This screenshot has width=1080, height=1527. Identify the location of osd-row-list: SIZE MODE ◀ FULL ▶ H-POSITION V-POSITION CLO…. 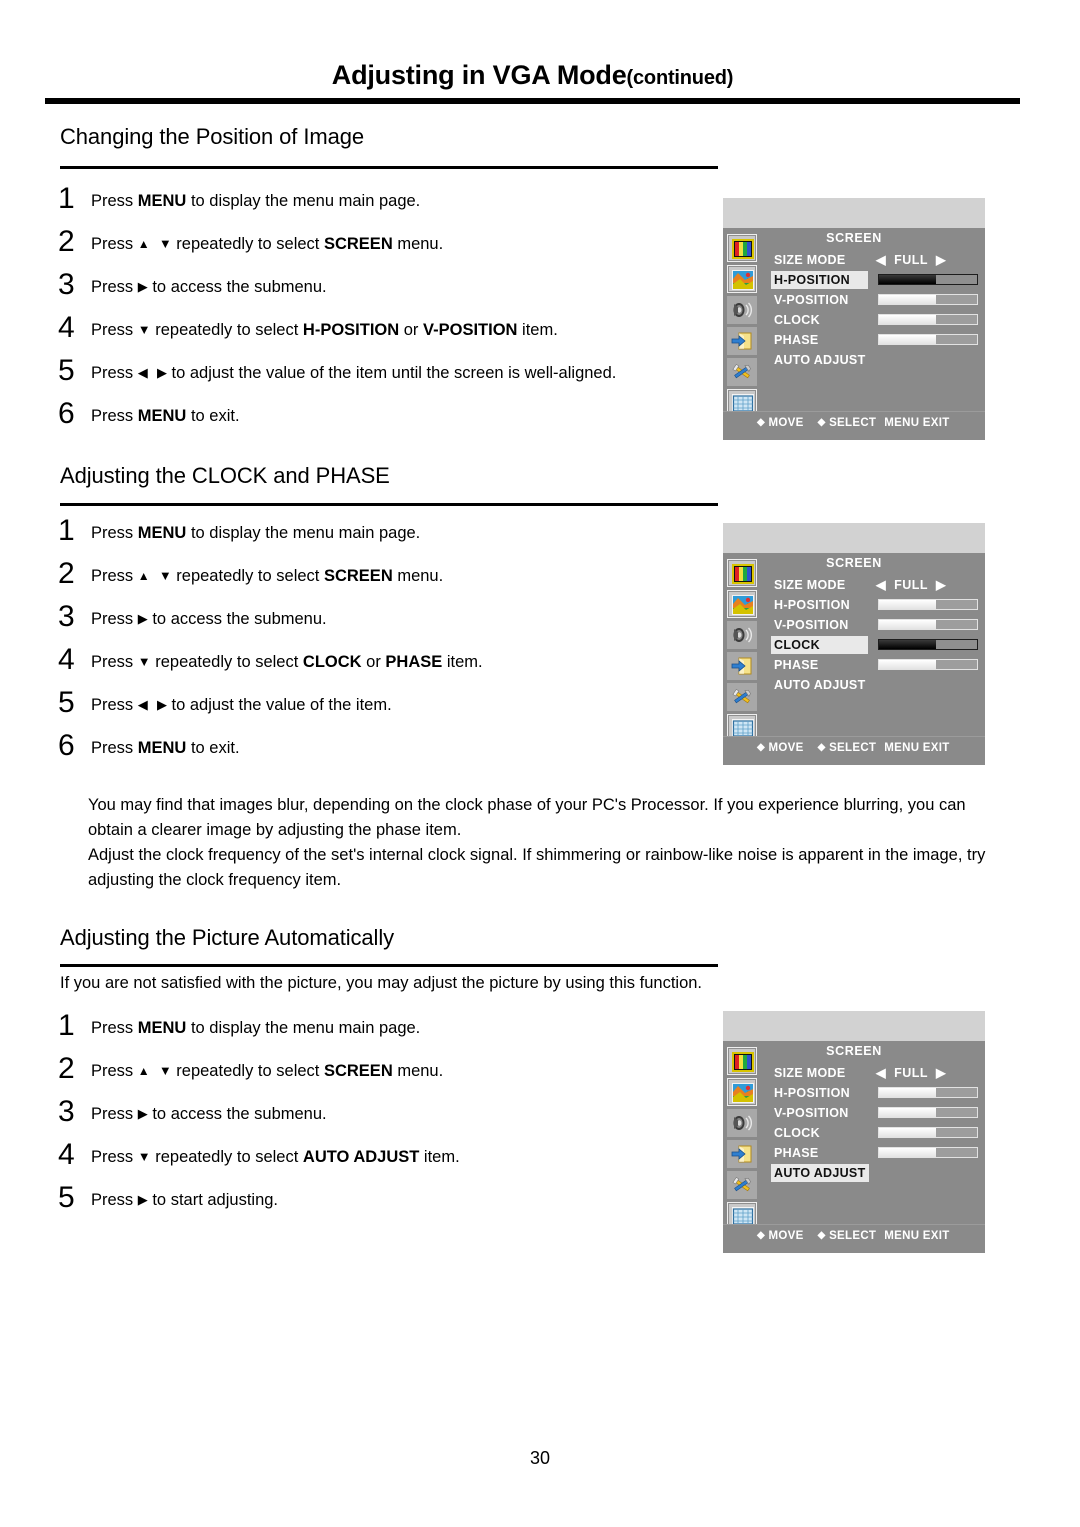
(876, 635).